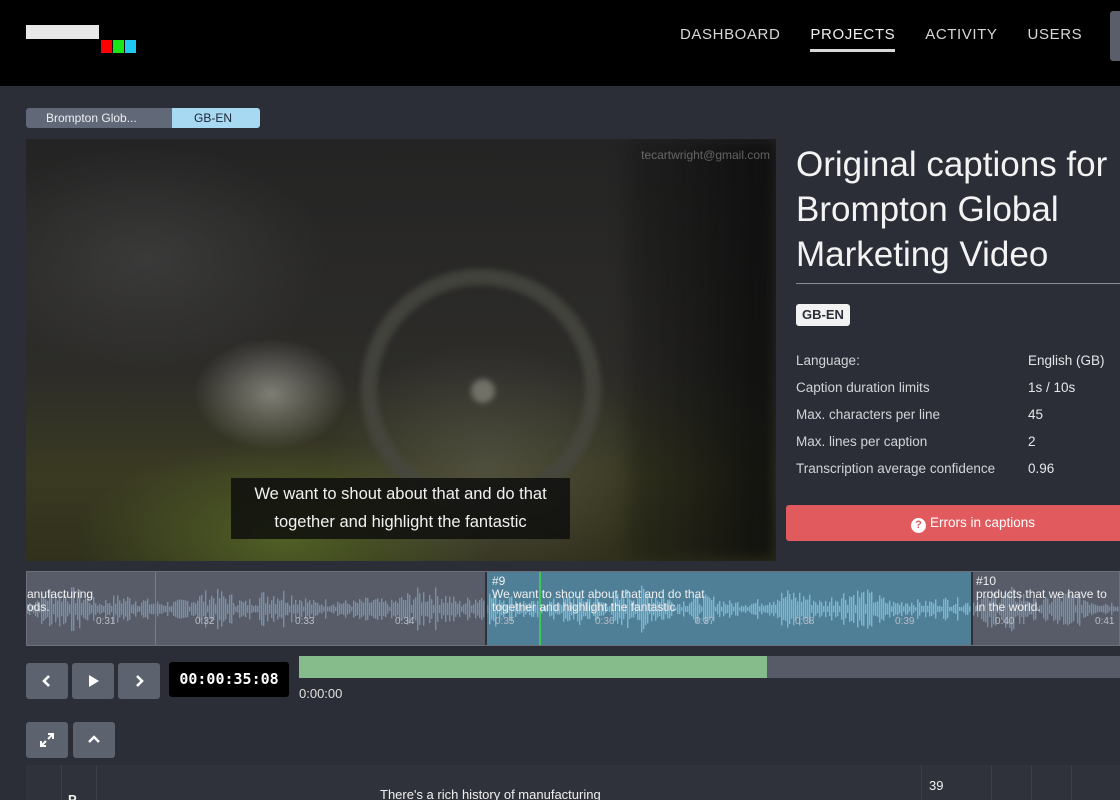 This screenshot has height=800, width=1120. What do you see at coordinates (953, 523) in the screenshot?
I see `errors-in-captions-button: ? Errors in captions` at bounding box center [953, 523].